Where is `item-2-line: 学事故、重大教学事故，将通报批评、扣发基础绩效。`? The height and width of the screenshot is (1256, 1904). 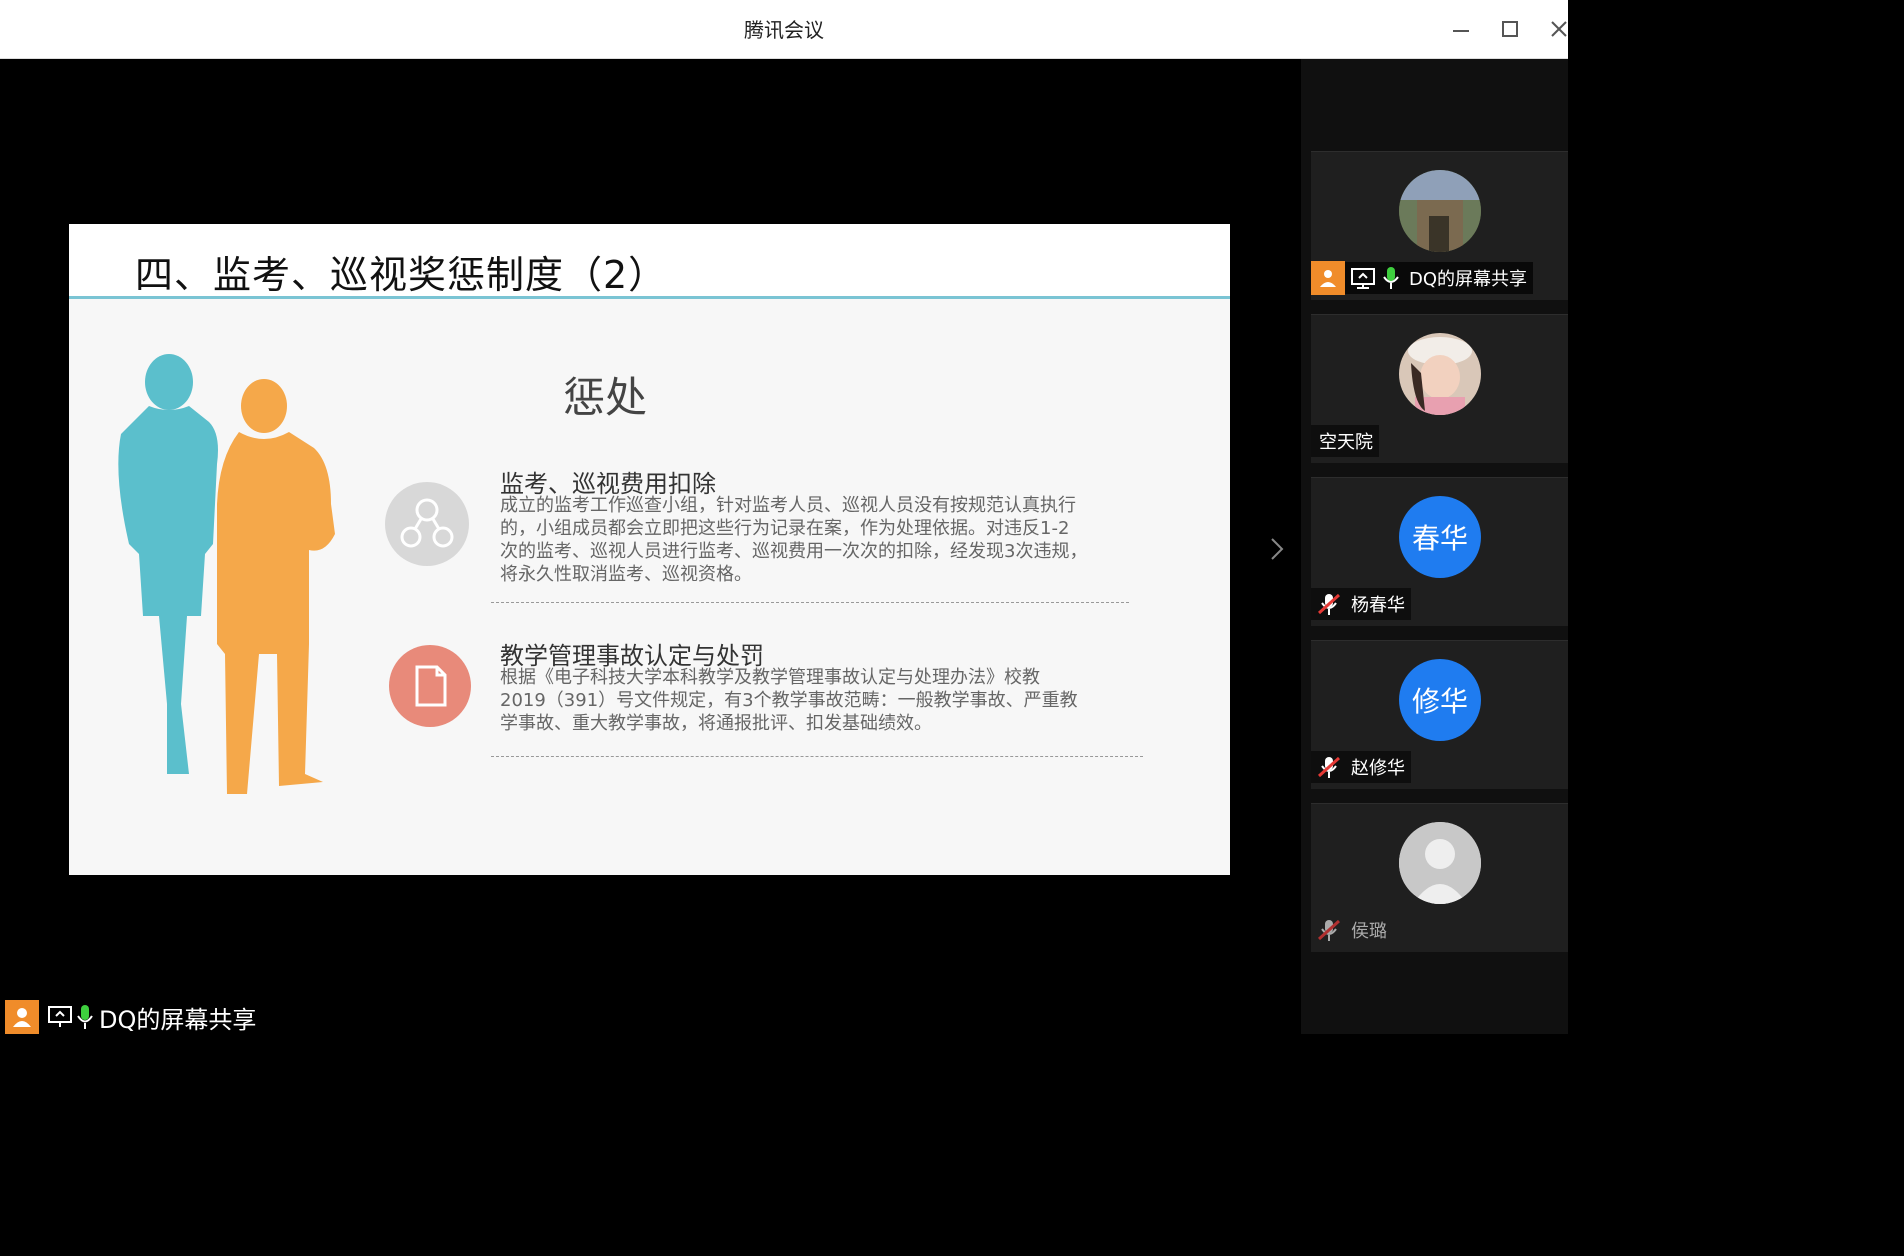
item-2-line: 学事故、重大教学事故，将通报批评、扣发基础绩效。 is located at coordinates (716, 723).